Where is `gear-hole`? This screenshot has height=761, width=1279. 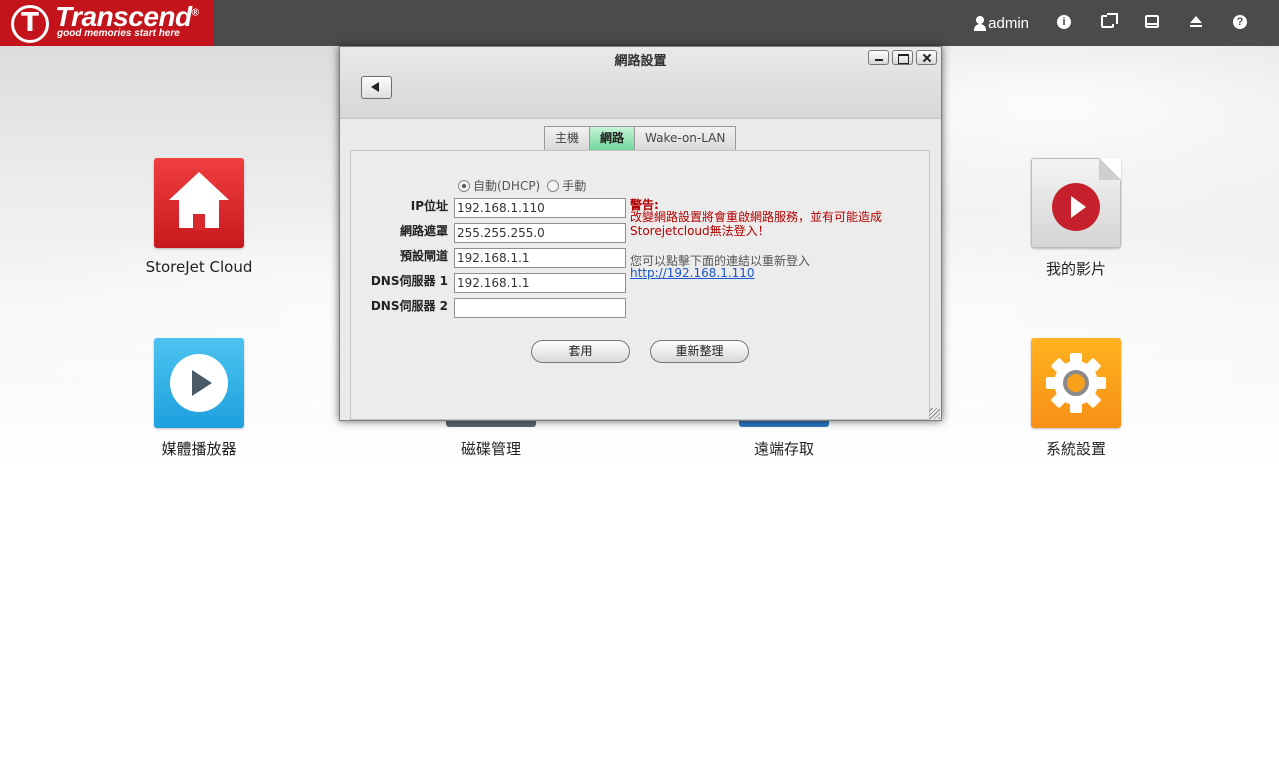
gear-hole is located at coordinates (1076, 383).